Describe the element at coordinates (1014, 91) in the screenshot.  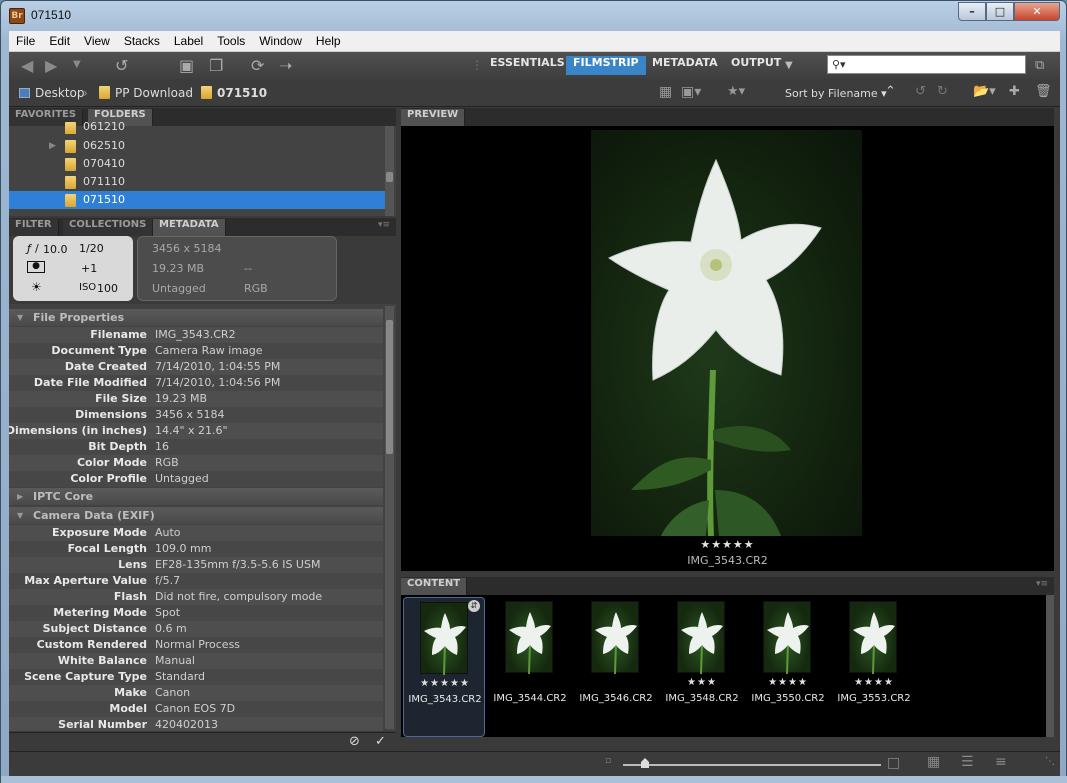
I see `new-folder-icon: ✚` at that location.